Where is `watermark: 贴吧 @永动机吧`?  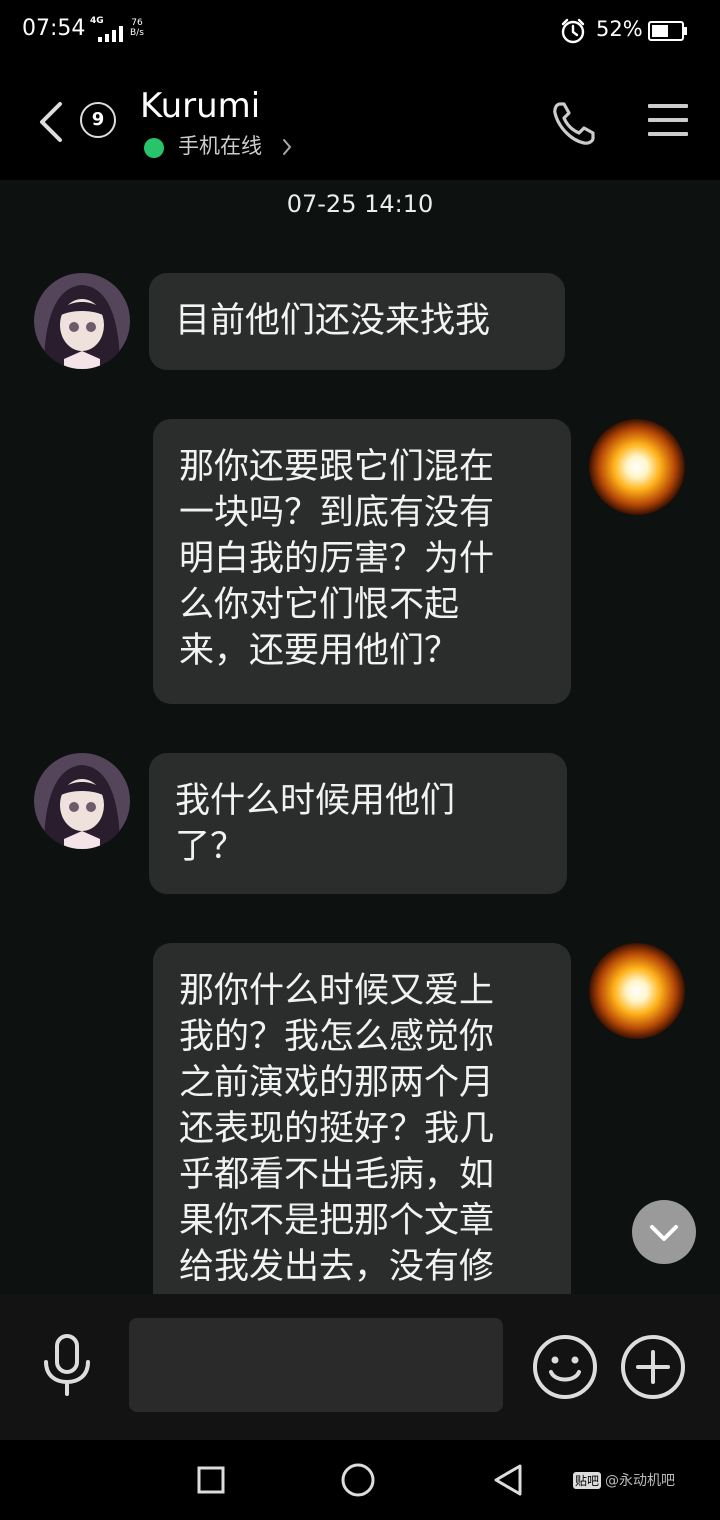 watermark: 贴吧 @永动机吧 is located at coordinates (624, 1480).